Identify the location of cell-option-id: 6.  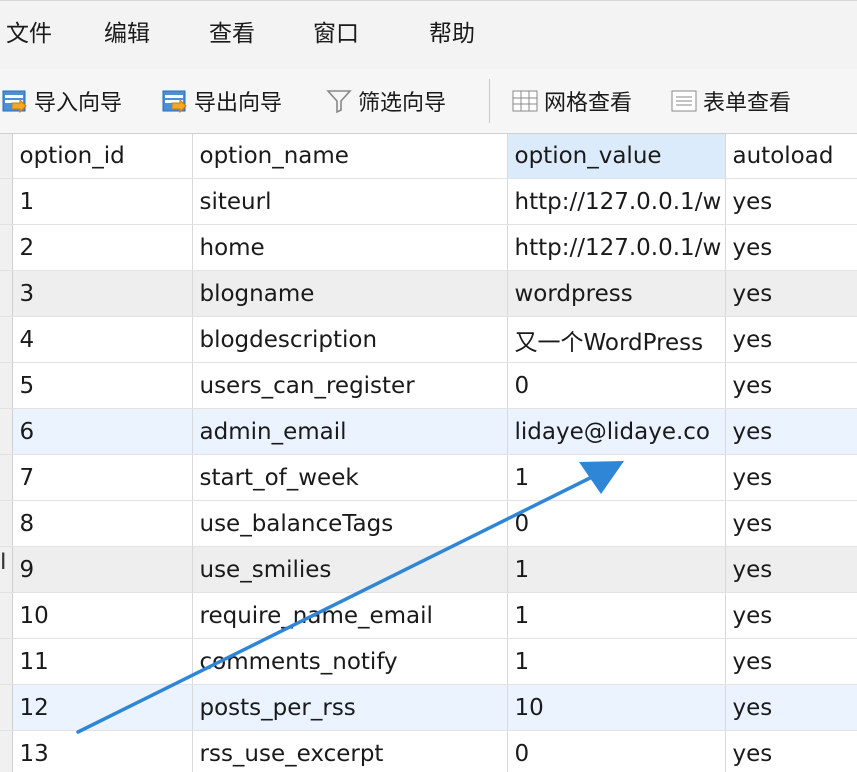
(102, 431).